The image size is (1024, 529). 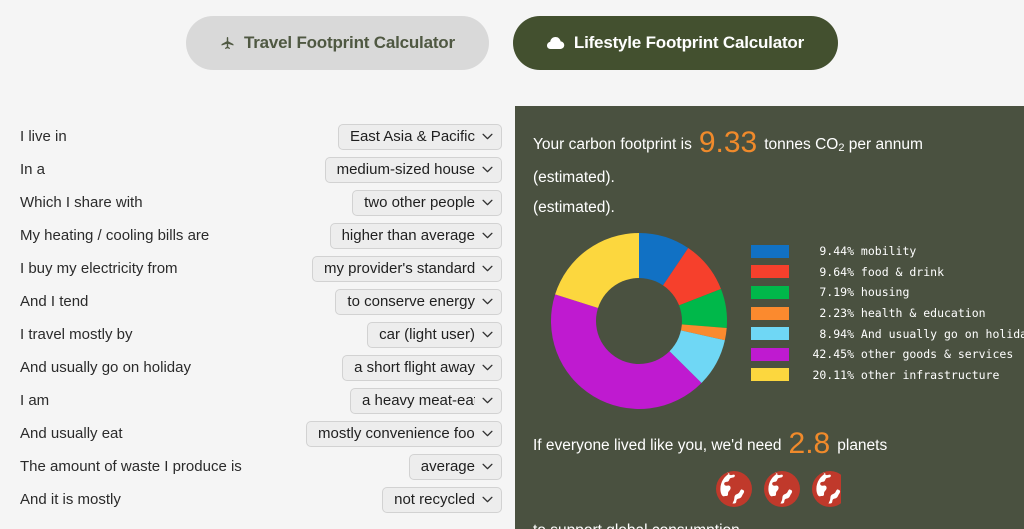 I want to click on select-waste-amount-value: average, so click(x=447, y=466).